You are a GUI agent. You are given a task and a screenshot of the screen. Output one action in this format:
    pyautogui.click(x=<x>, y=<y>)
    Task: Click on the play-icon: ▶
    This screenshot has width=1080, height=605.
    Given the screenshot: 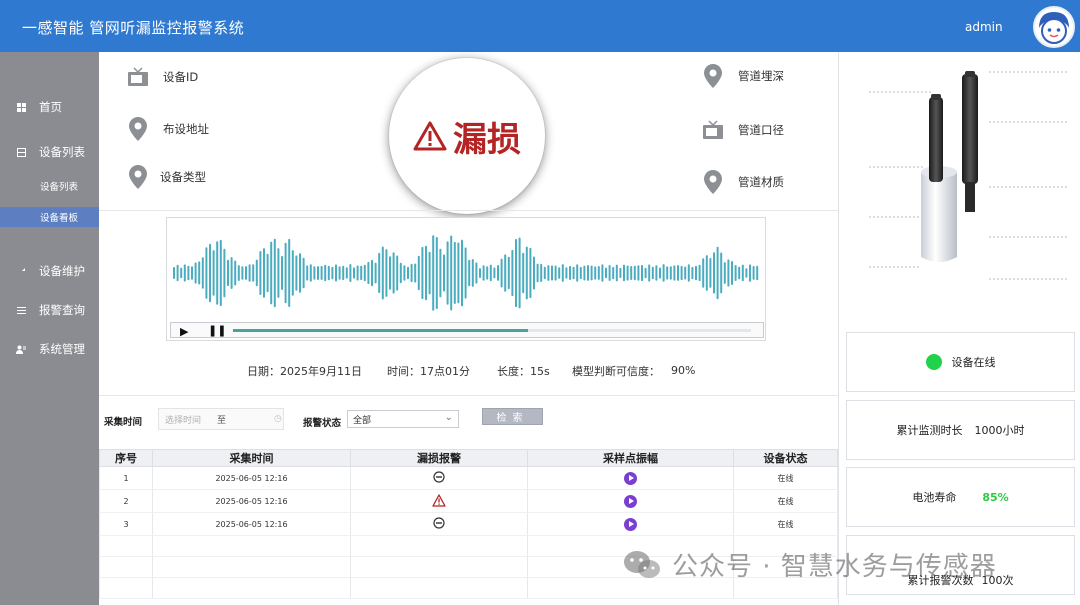 What is the action you would take?
    pyautogui.click(x=184, y=331)
    